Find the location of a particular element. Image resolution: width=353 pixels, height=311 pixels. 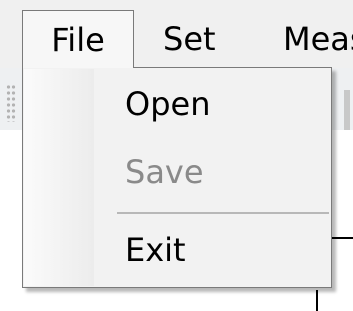

menu-file: File is located at coordinates (78, 39).